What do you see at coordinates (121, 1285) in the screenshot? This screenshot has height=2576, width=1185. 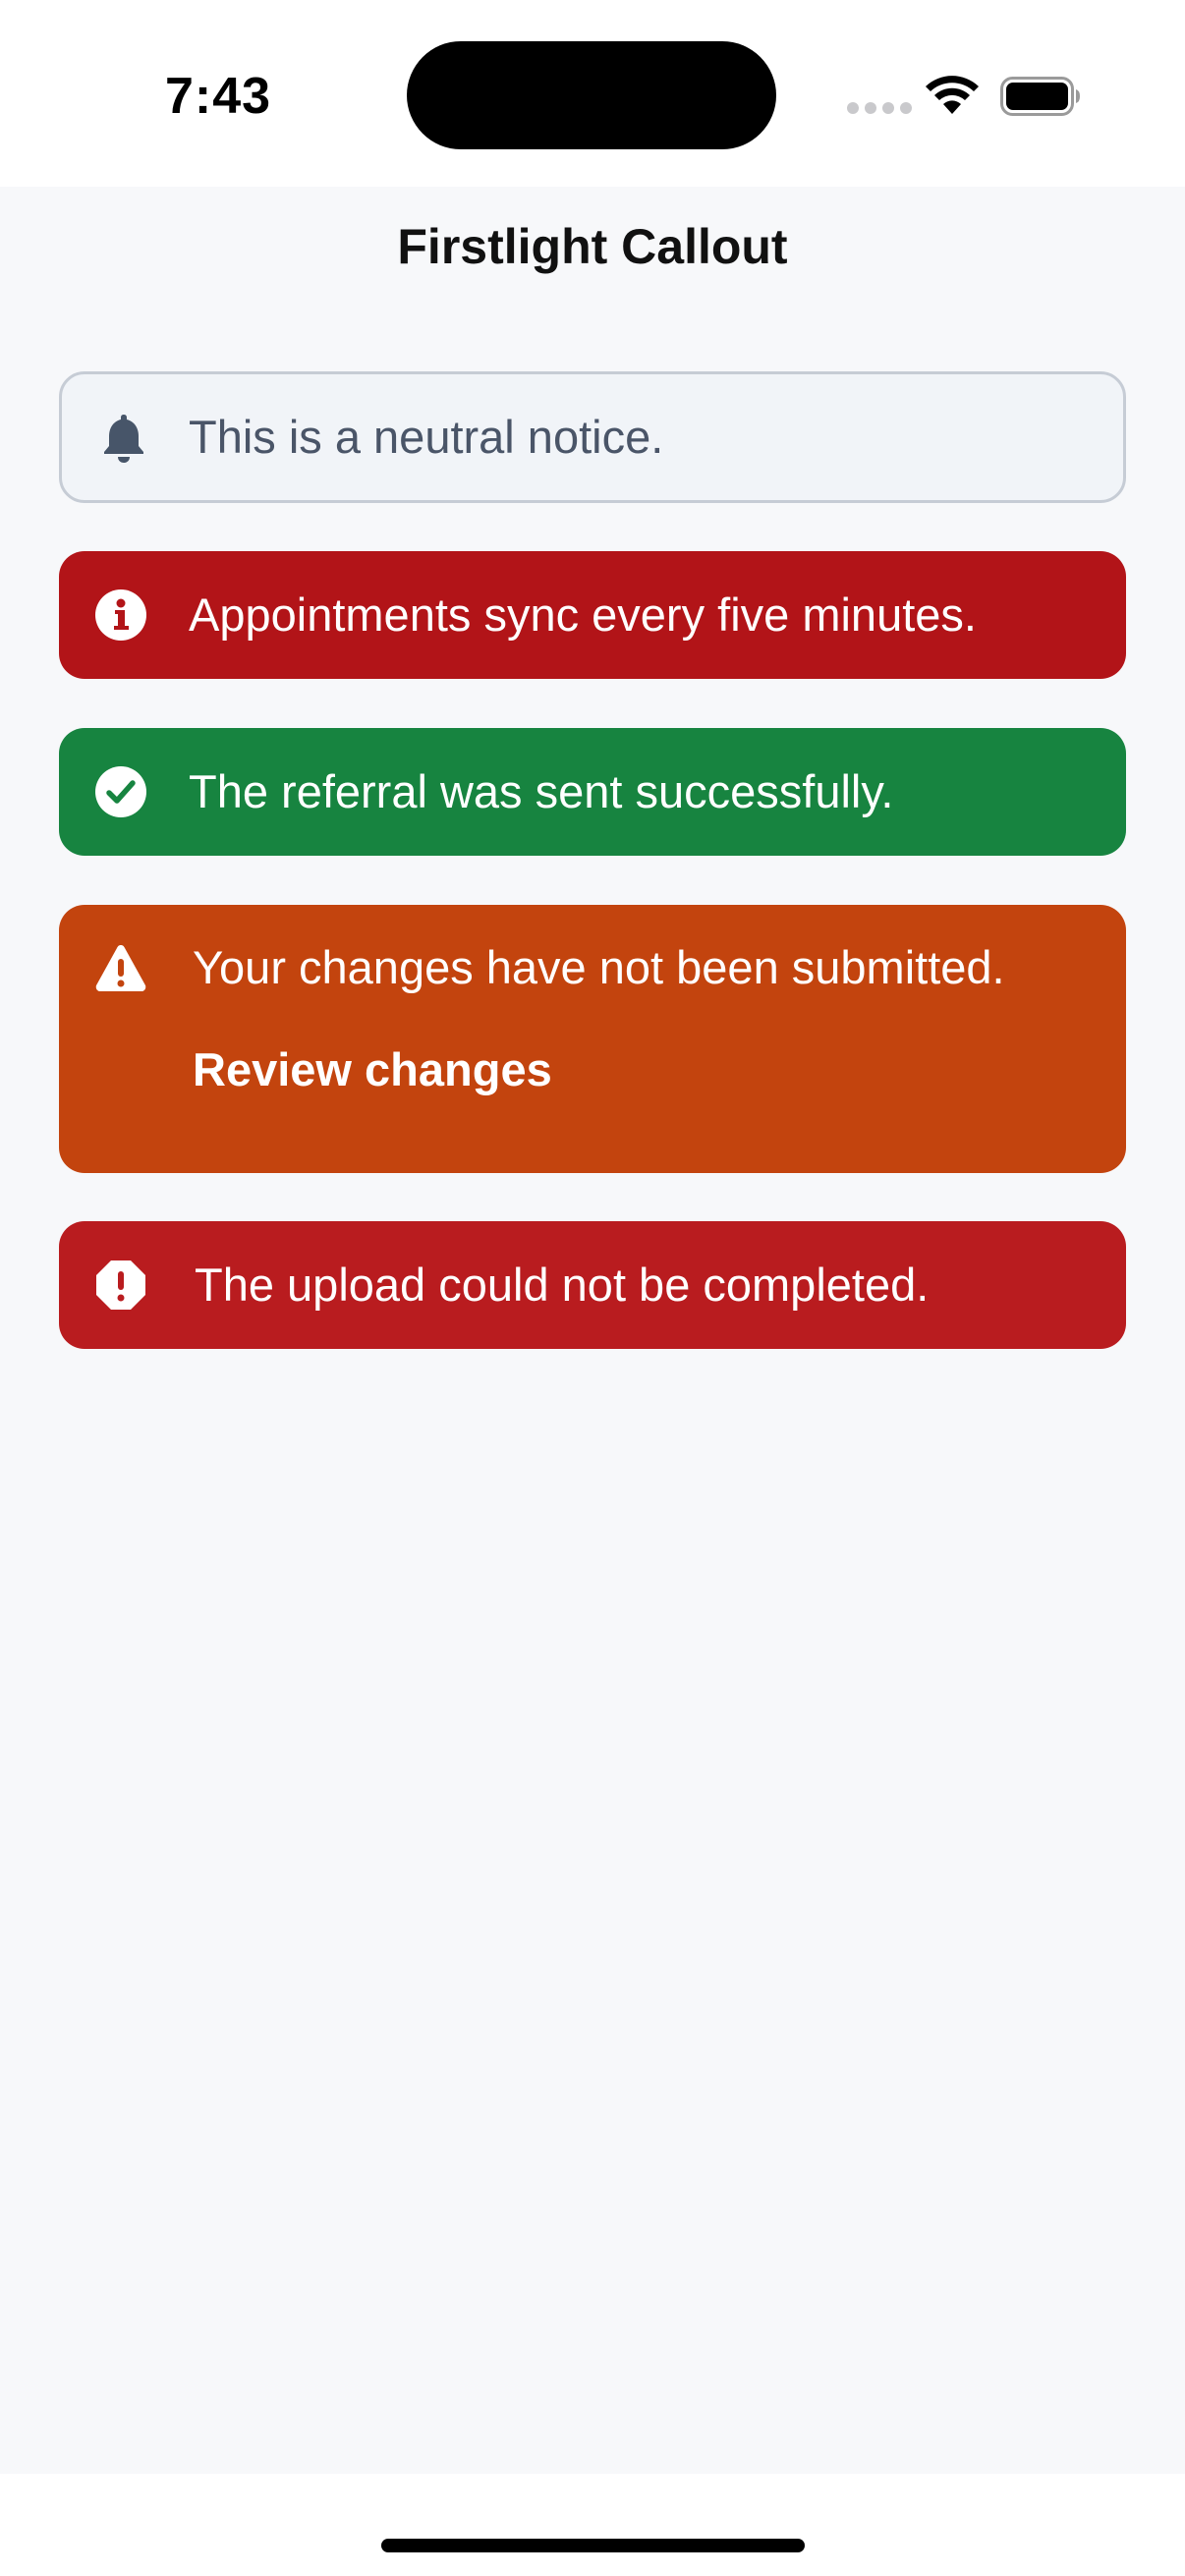 I see `error-octagon-icon` at bounding box center [121, 1285].